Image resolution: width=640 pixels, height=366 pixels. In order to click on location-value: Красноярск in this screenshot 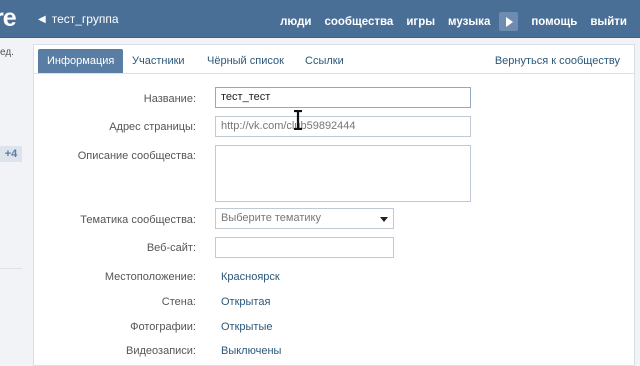, I will do `click(250, 277)`.